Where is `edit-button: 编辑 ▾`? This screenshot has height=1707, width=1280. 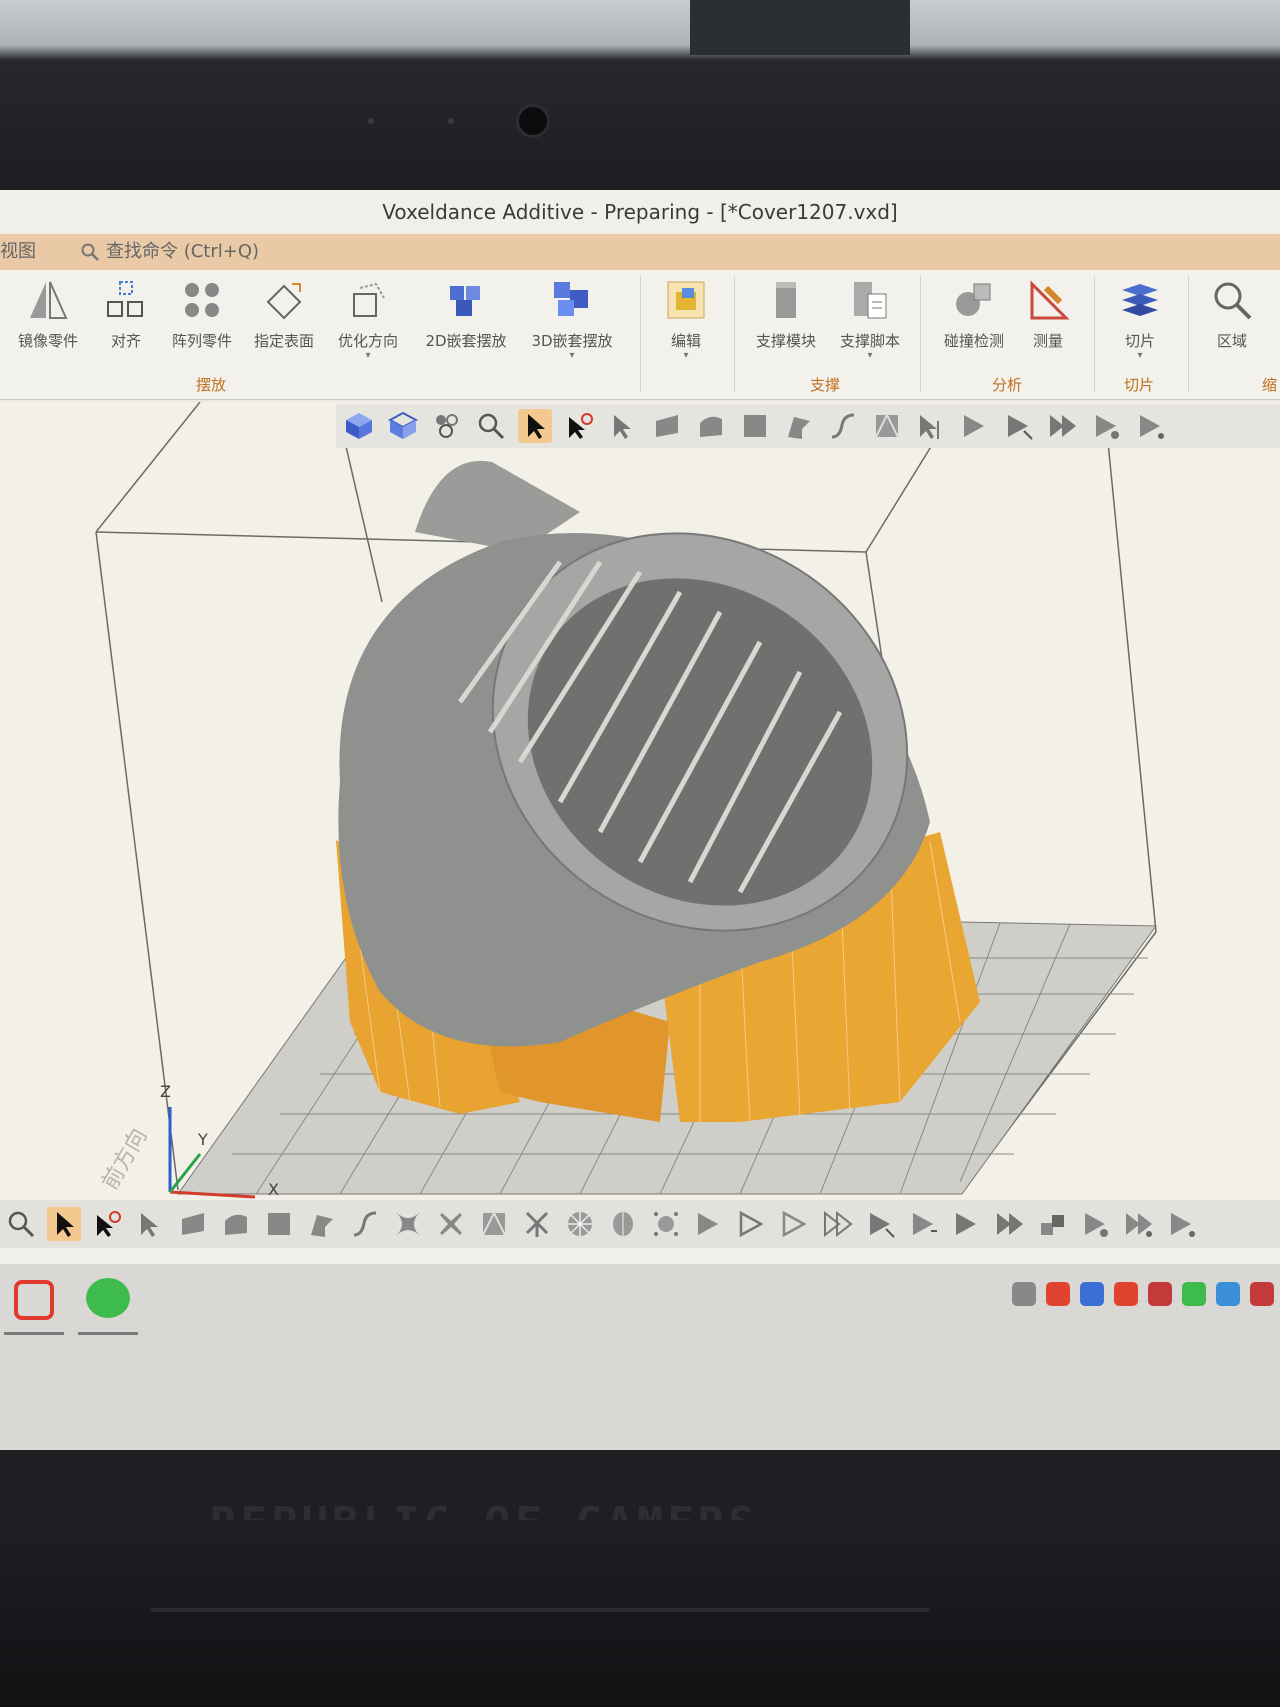
edit-button: 编辑 ▾ is located at coordinates (686, 317).